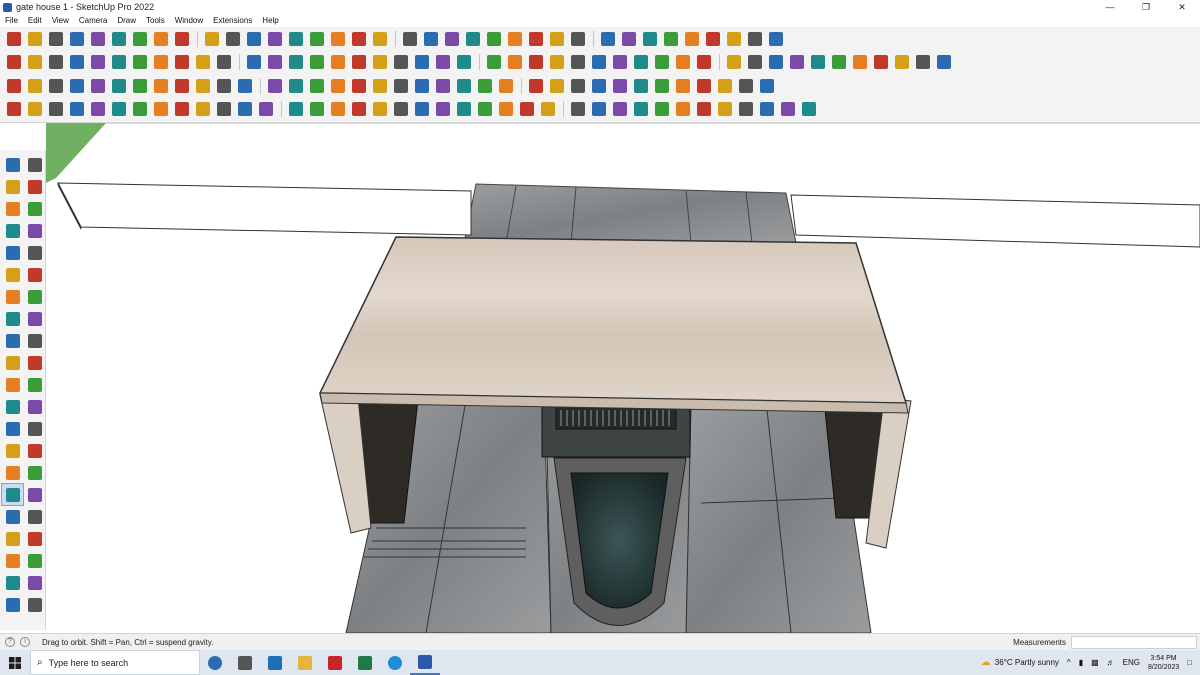  What do you see at coordinates (365, 662) in the screenshot?
I see `excel-icon` at bounding box center [365, 662].